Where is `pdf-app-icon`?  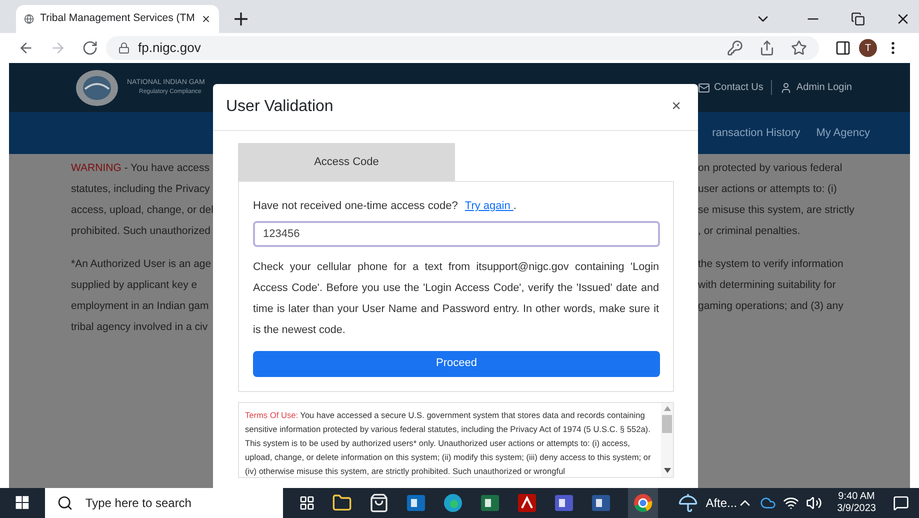 pdf-app-icon is located at coordinates (526, 503).